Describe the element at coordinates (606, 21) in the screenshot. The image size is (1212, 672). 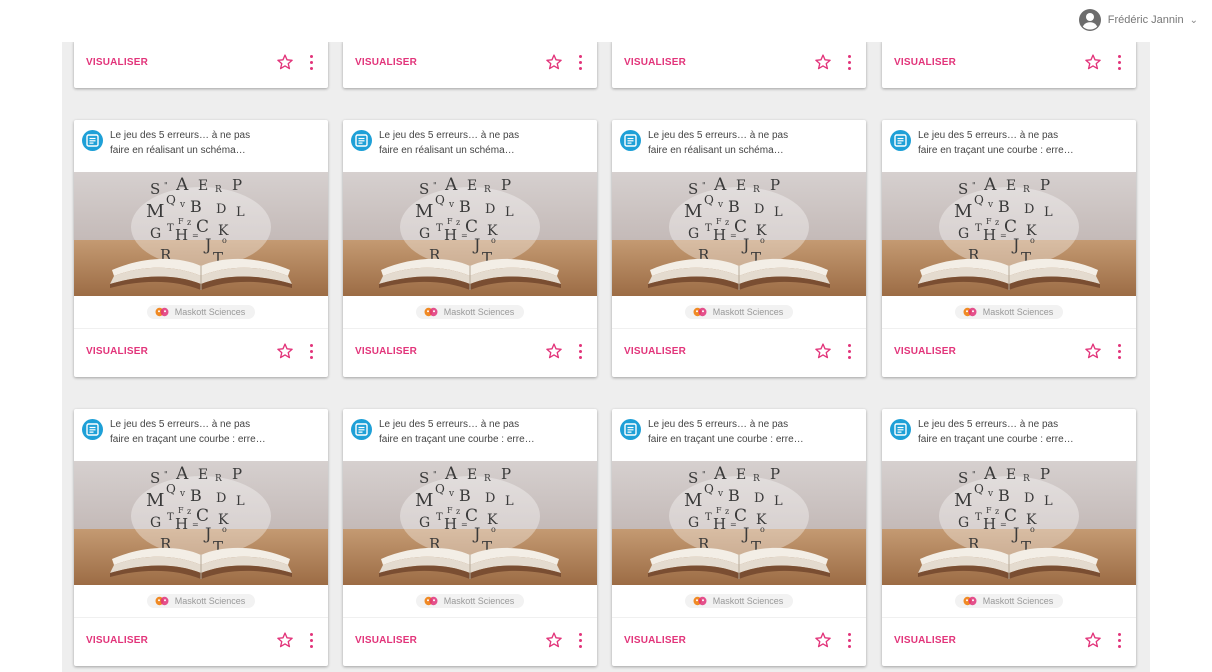
I see `top-bar: Frédéric Jannin ⌄` at that location.